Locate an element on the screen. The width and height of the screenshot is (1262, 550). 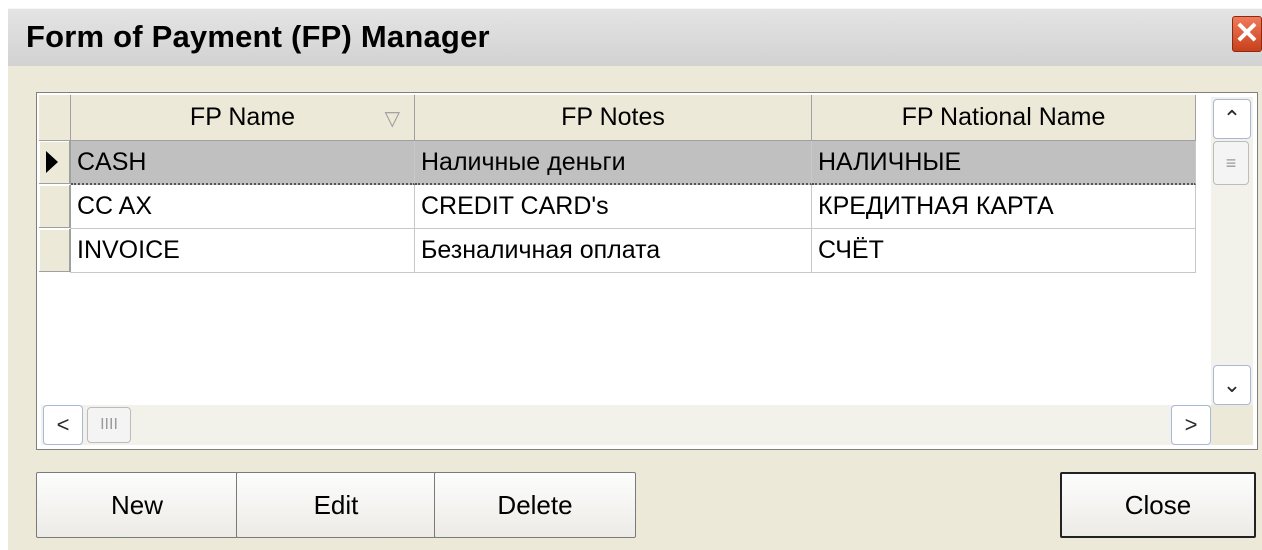
cell-fp-national-name: НАЛИЧНЫЕ is located at coordinates (1004, 163).